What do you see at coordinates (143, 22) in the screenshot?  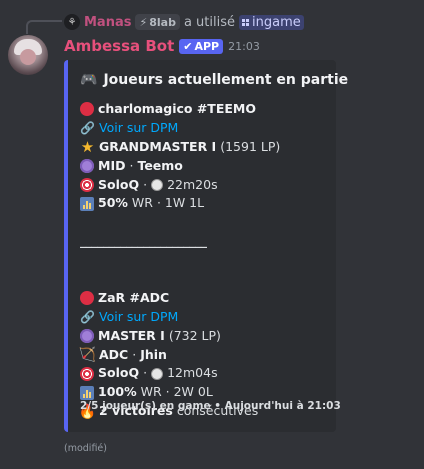 I see `server-tag-icon: ⚡` at bounding box center [143, 22].